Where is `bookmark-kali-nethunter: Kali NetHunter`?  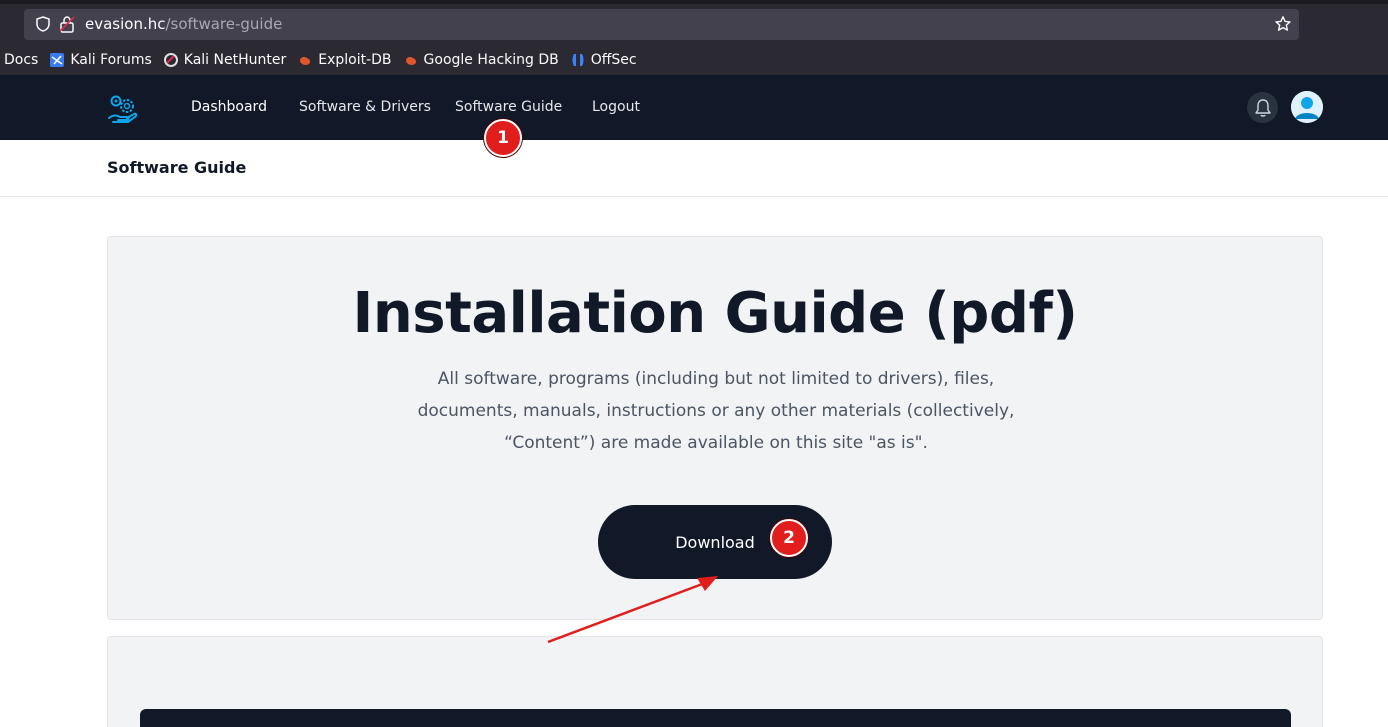 bookmark-kali-nethunter: Kali NetHunter is located at coordinates (225, 60).